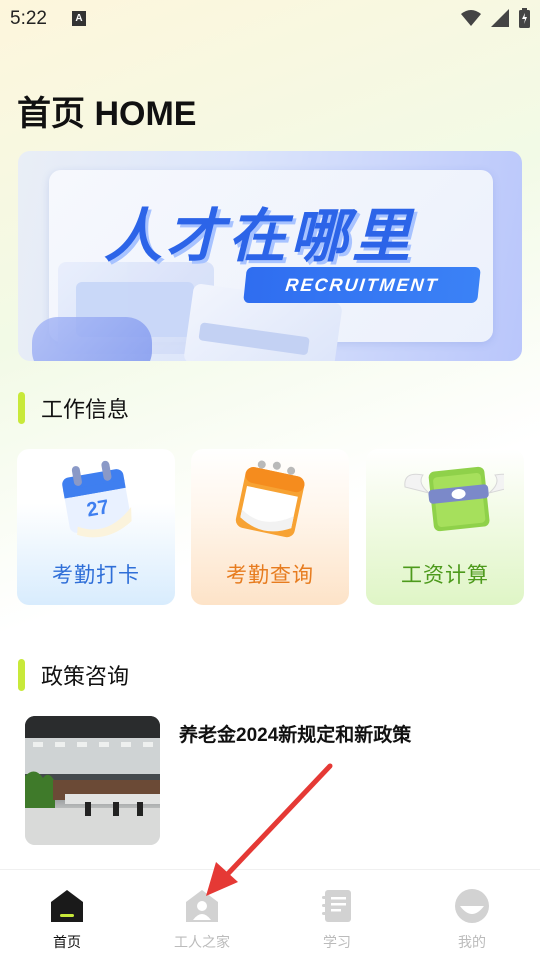 Image resolution: width=540 pixels, height=960 pixels. I want to click on section-work-info: 工作信息, so click(73, 408).